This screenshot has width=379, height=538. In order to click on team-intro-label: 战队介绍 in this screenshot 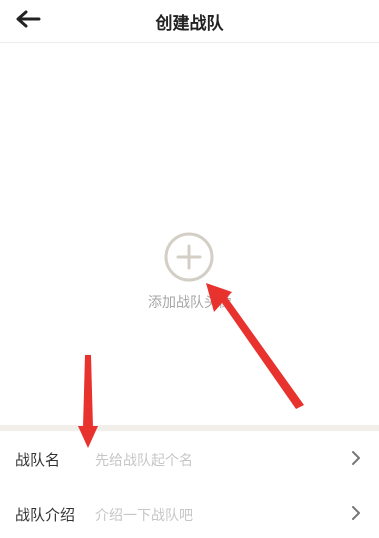, I will do `click(45, 515)`.